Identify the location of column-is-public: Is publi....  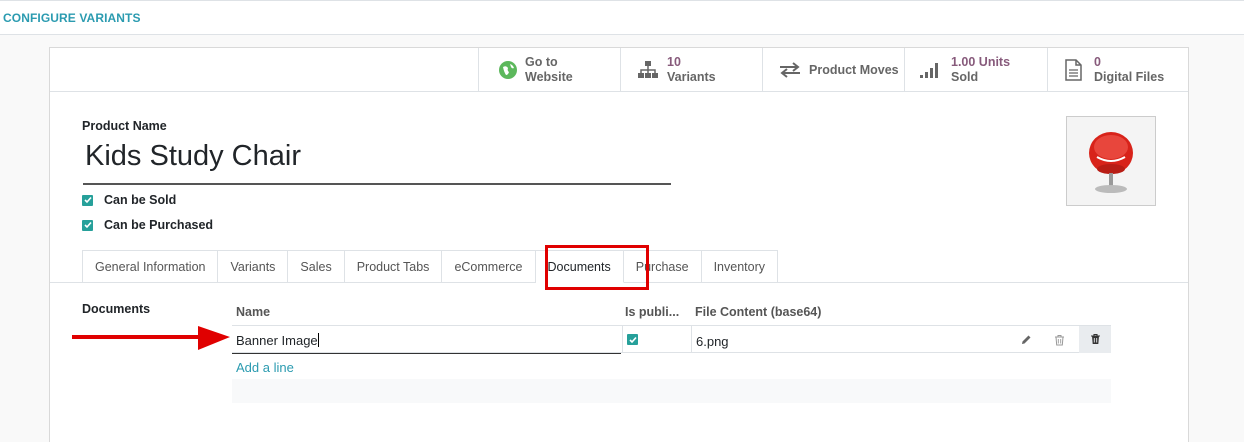
(652, 312).